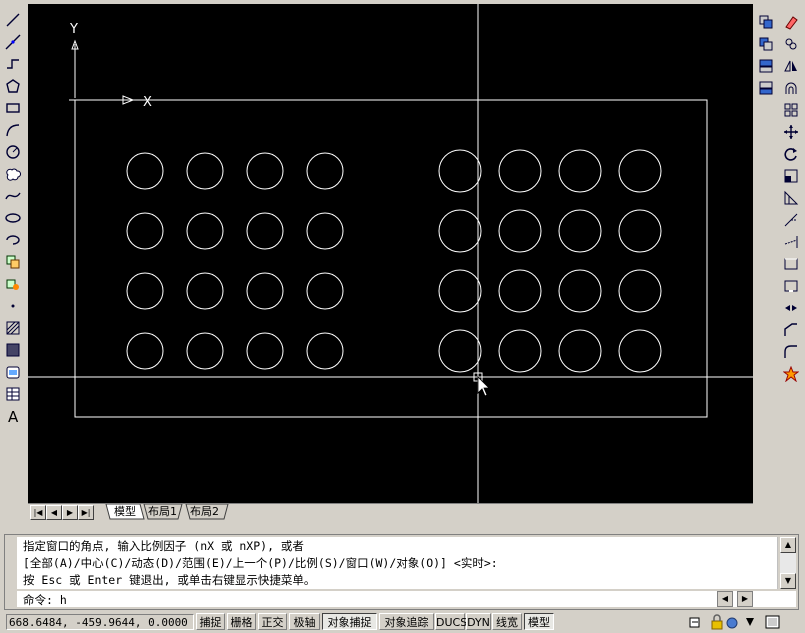 The height and width of the screenshot is (633, 805). What do you see at coordinates (791, 176) in the screenshot?
I see `scale-icon` at bounding box center [791, 176].